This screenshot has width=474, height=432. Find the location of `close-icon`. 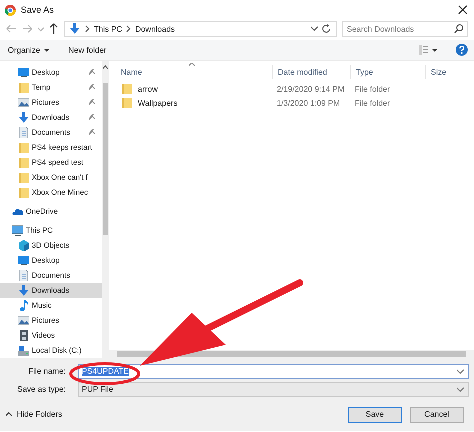

close-icon is located at coordinates (463, 10).